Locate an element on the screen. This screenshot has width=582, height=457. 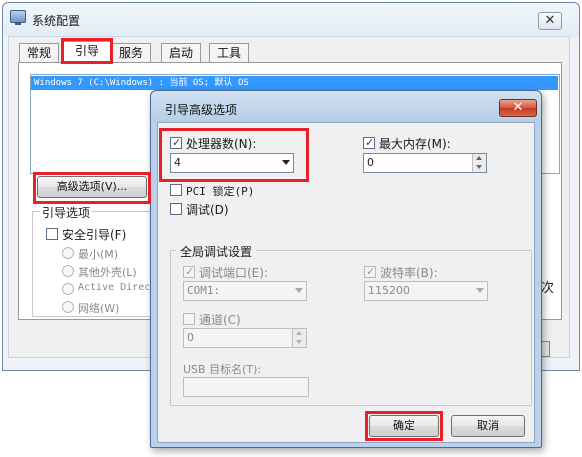
highlight-ok-button is located at coordinates (404, 426).